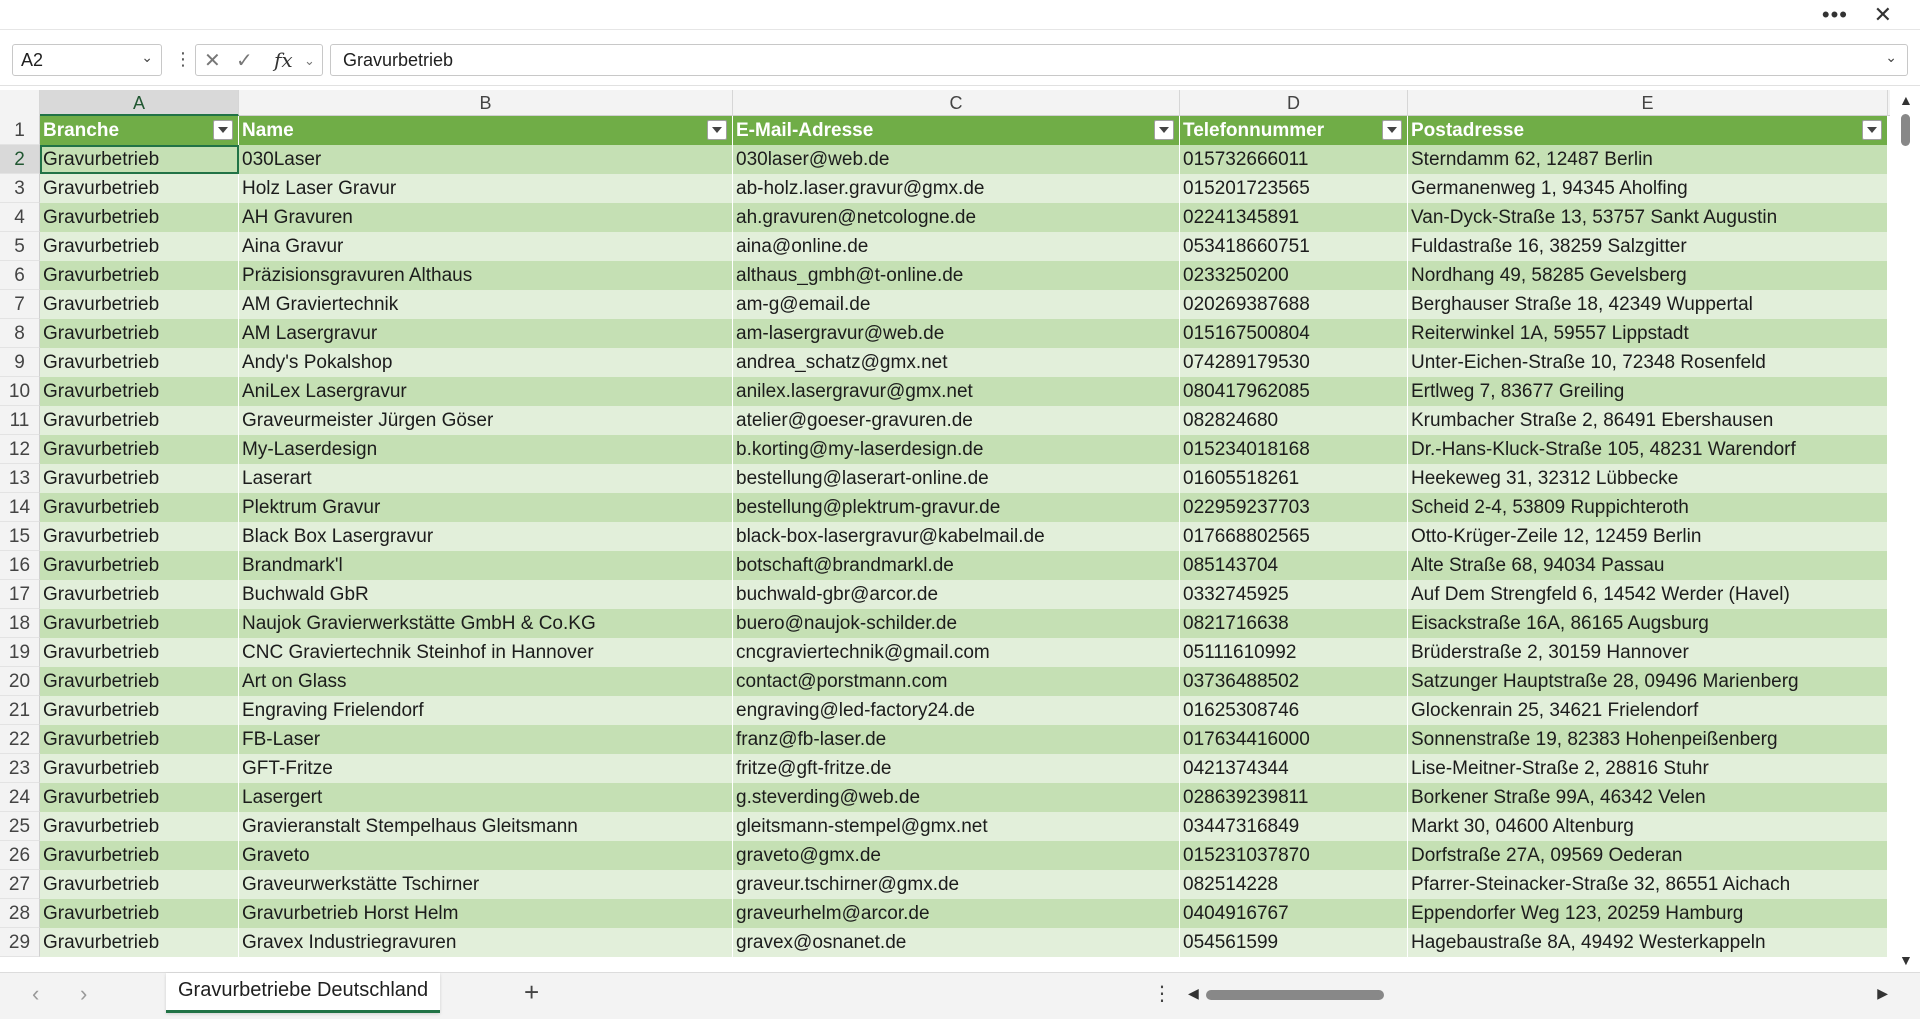  What do you see at coordinates (956, 188) in the screenshot?
I see `table-cell: ab-holz.laser.gravur@gmx.de` at bounding box center [956, 188].